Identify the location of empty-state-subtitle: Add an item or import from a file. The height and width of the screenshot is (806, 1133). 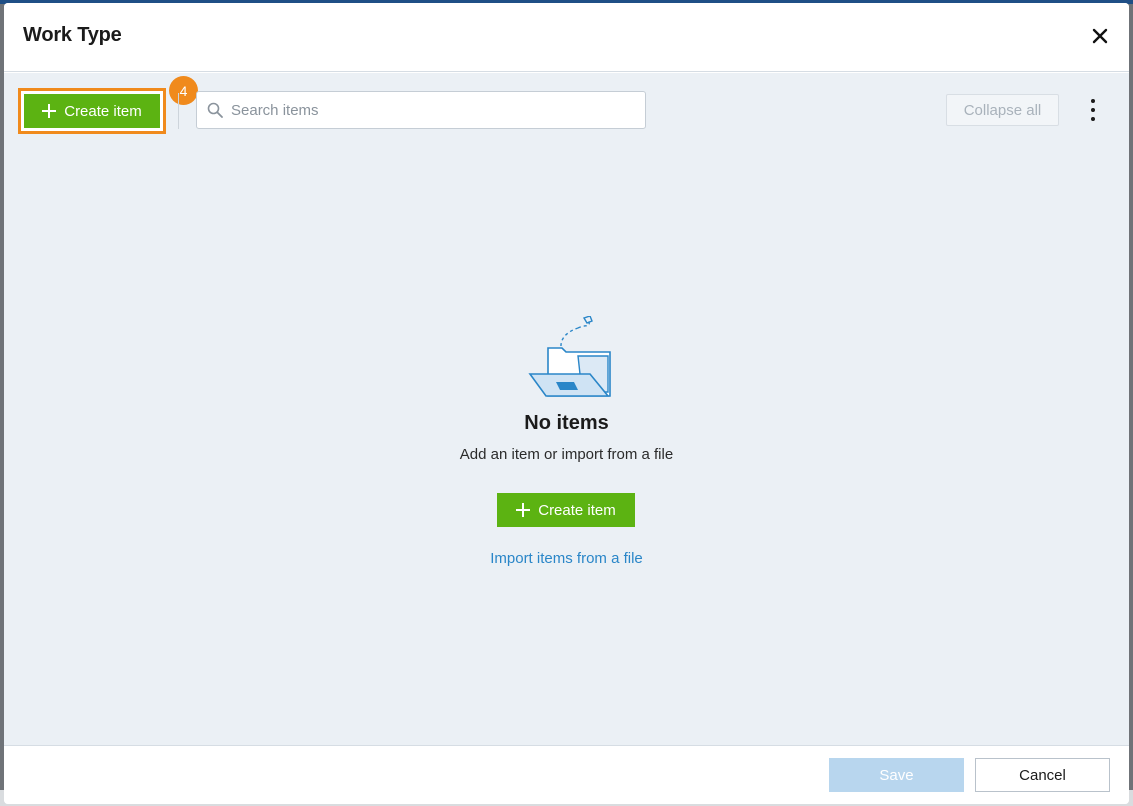
(566, 454).